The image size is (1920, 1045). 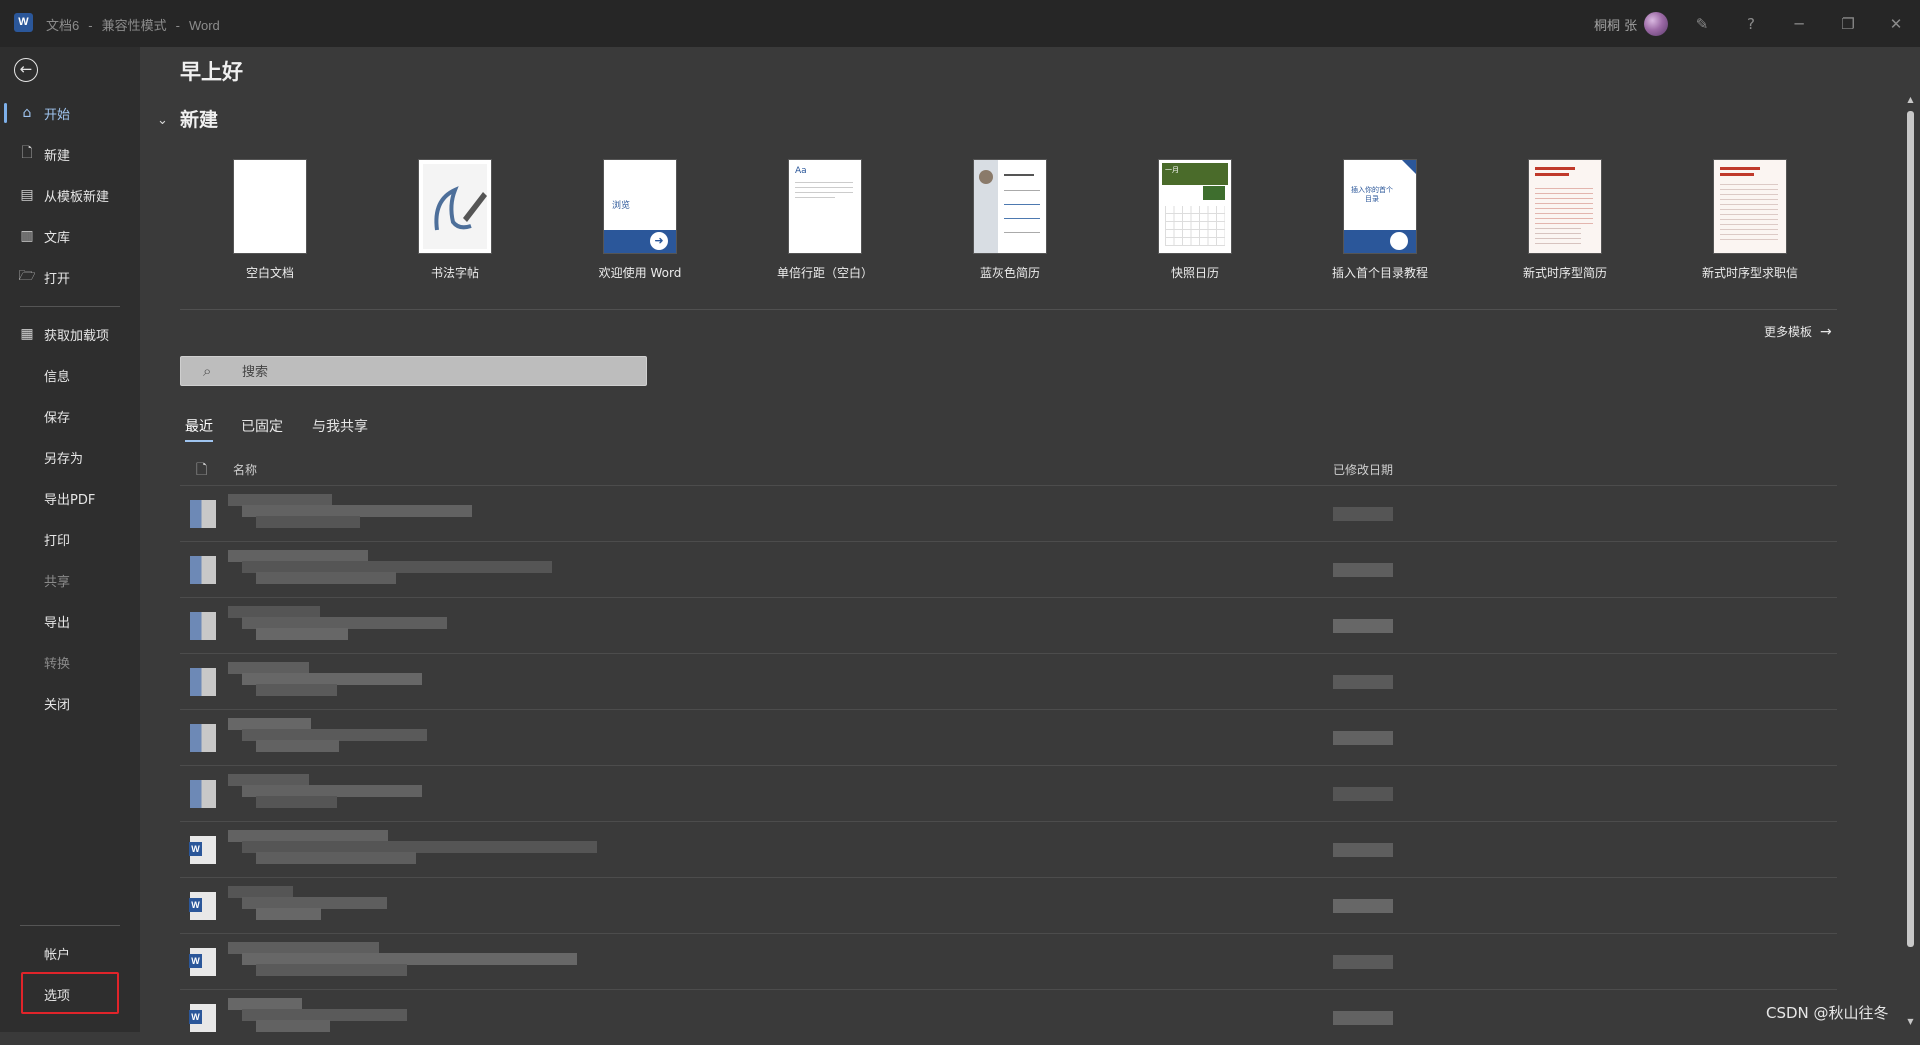 What do you see at coordinates (70, 539) in the screenshot?
I see `sidebar-item-print: 打印` at bounding box center [70, 539].